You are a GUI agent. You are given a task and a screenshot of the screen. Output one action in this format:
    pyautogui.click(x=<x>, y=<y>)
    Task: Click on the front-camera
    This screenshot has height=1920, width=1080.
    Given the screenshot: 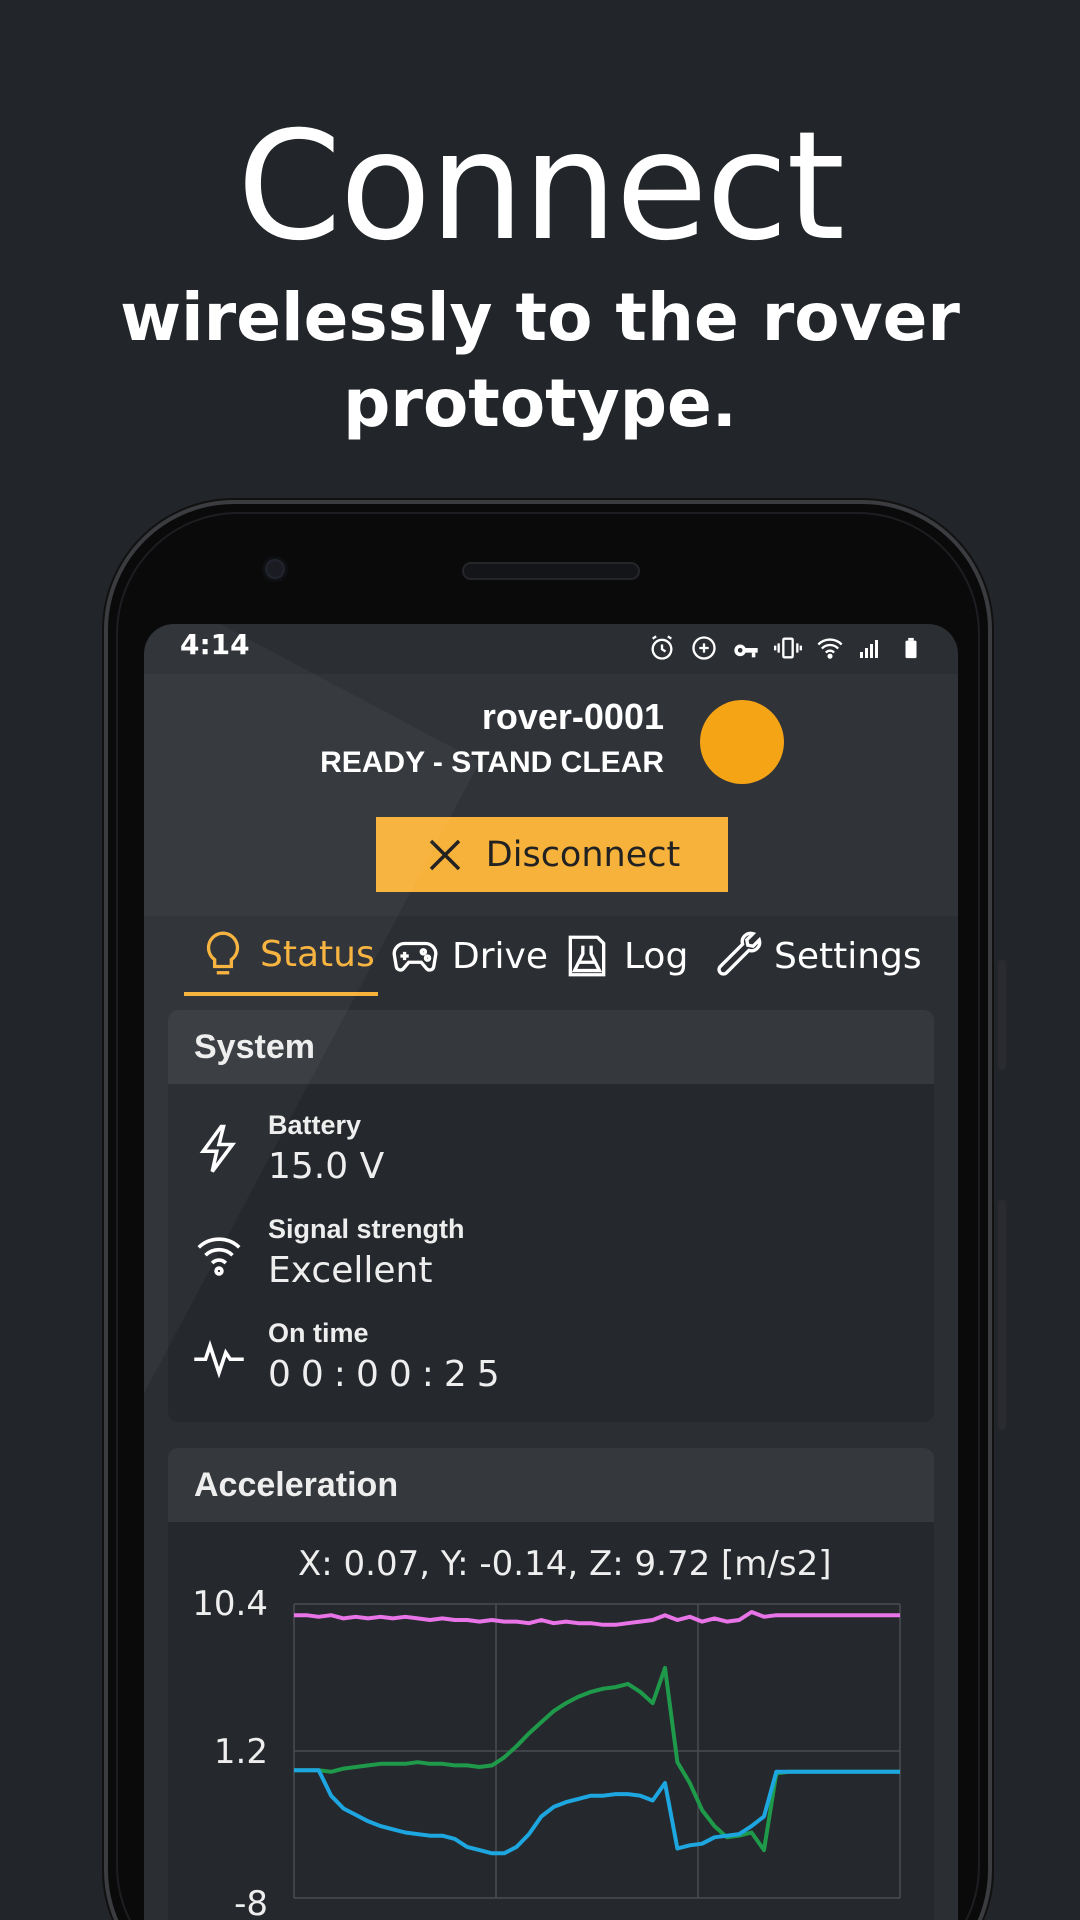 What is the action you would take?
    pyautogui.click(x=275, y=569)
    